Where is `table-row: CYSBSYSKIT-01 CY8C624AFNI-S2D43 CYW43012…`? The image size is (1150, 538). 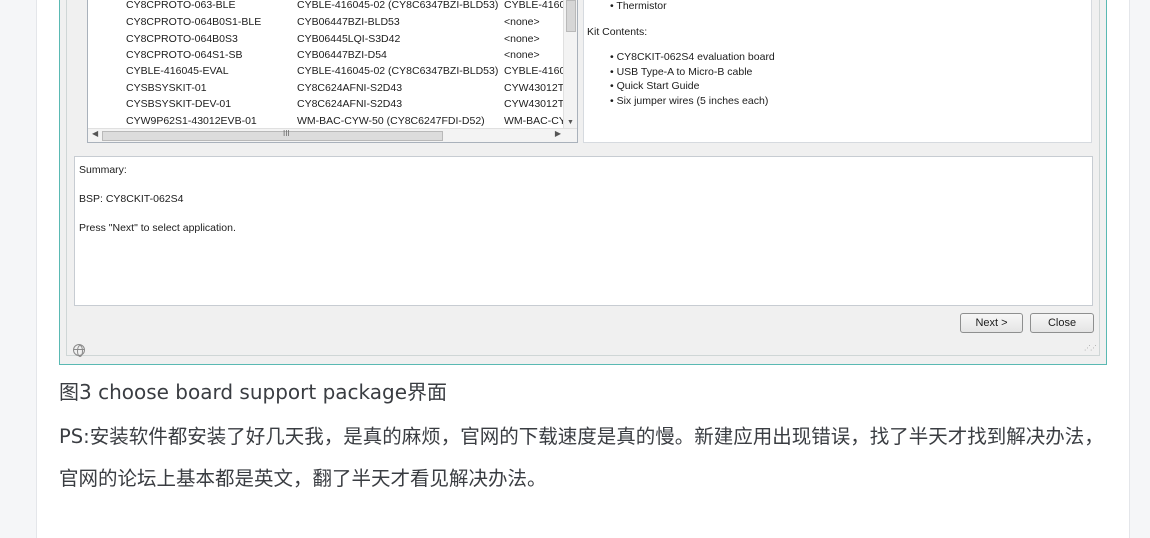
table-row: CYSBSYSKIT-01 CY8C624AFNI-S2D43 CYW43012… is located at coordinates (328, 90).